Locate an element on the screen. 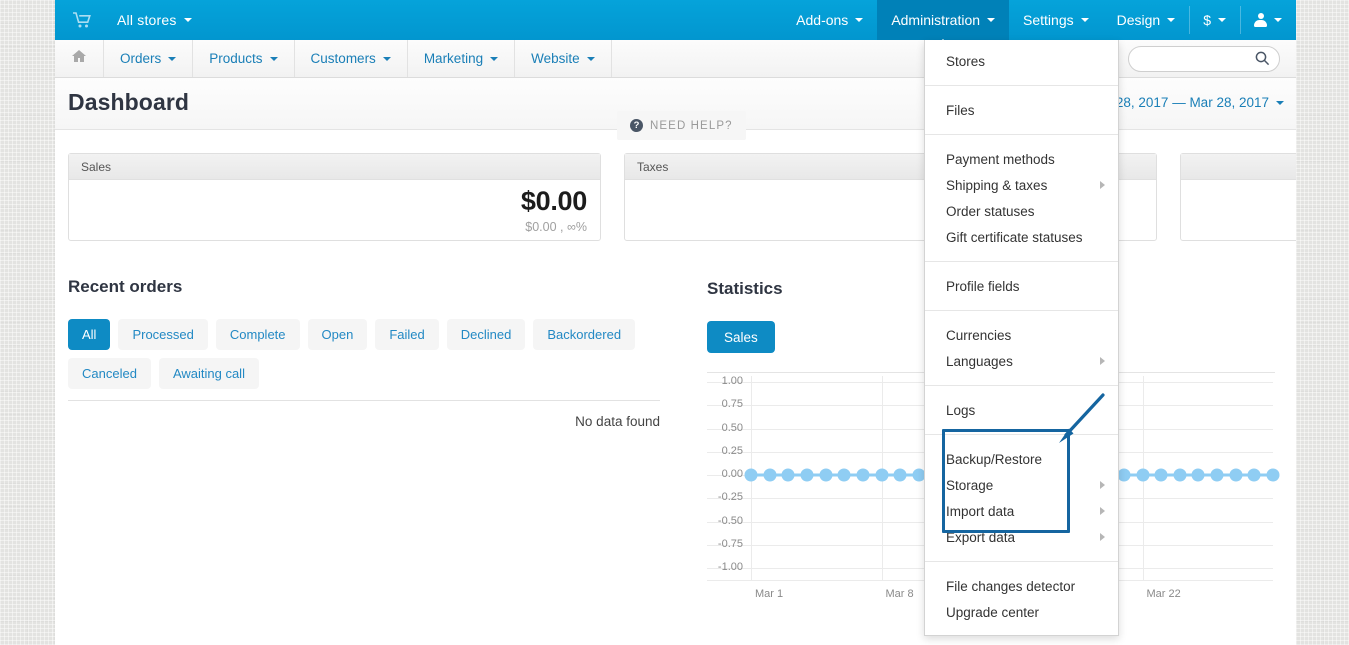 Image resolution: width=1349 pixels, height=645 pixels. menu-group: Profile fields is located at coordinates (1021, 286).